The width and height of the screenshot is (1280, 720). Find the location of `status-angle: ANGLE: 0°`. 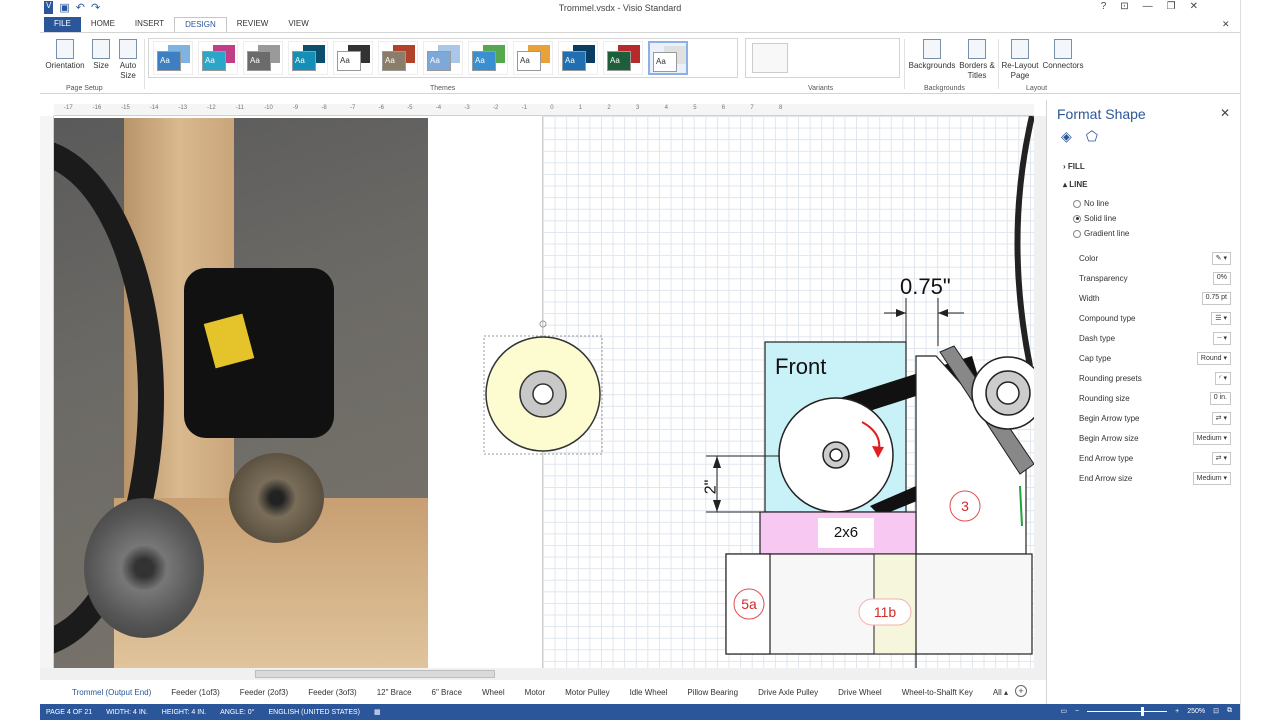

status-angle: ANGLE: 0° is located at coordinates (237, 712).